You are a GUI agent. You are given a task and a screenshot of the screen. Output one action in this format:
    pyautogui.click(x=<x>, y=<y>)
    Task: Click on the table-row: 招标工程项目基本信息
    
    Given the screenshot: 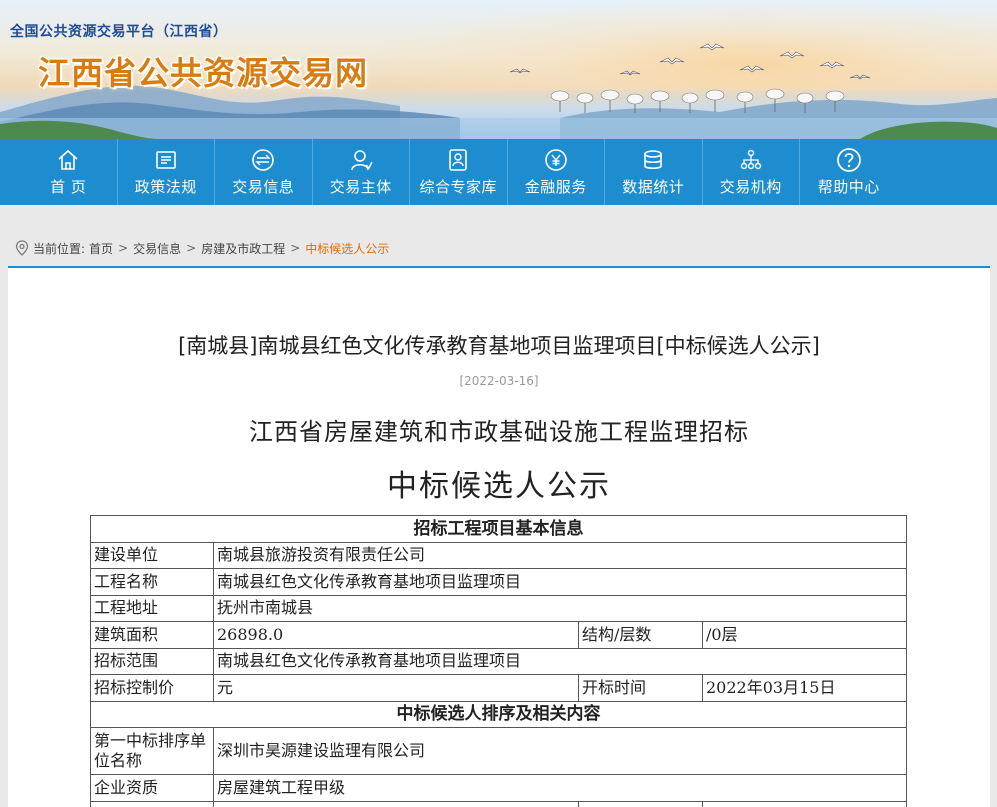 What is the action you would take?
    pyautogui.click(x=498, y=529)
    